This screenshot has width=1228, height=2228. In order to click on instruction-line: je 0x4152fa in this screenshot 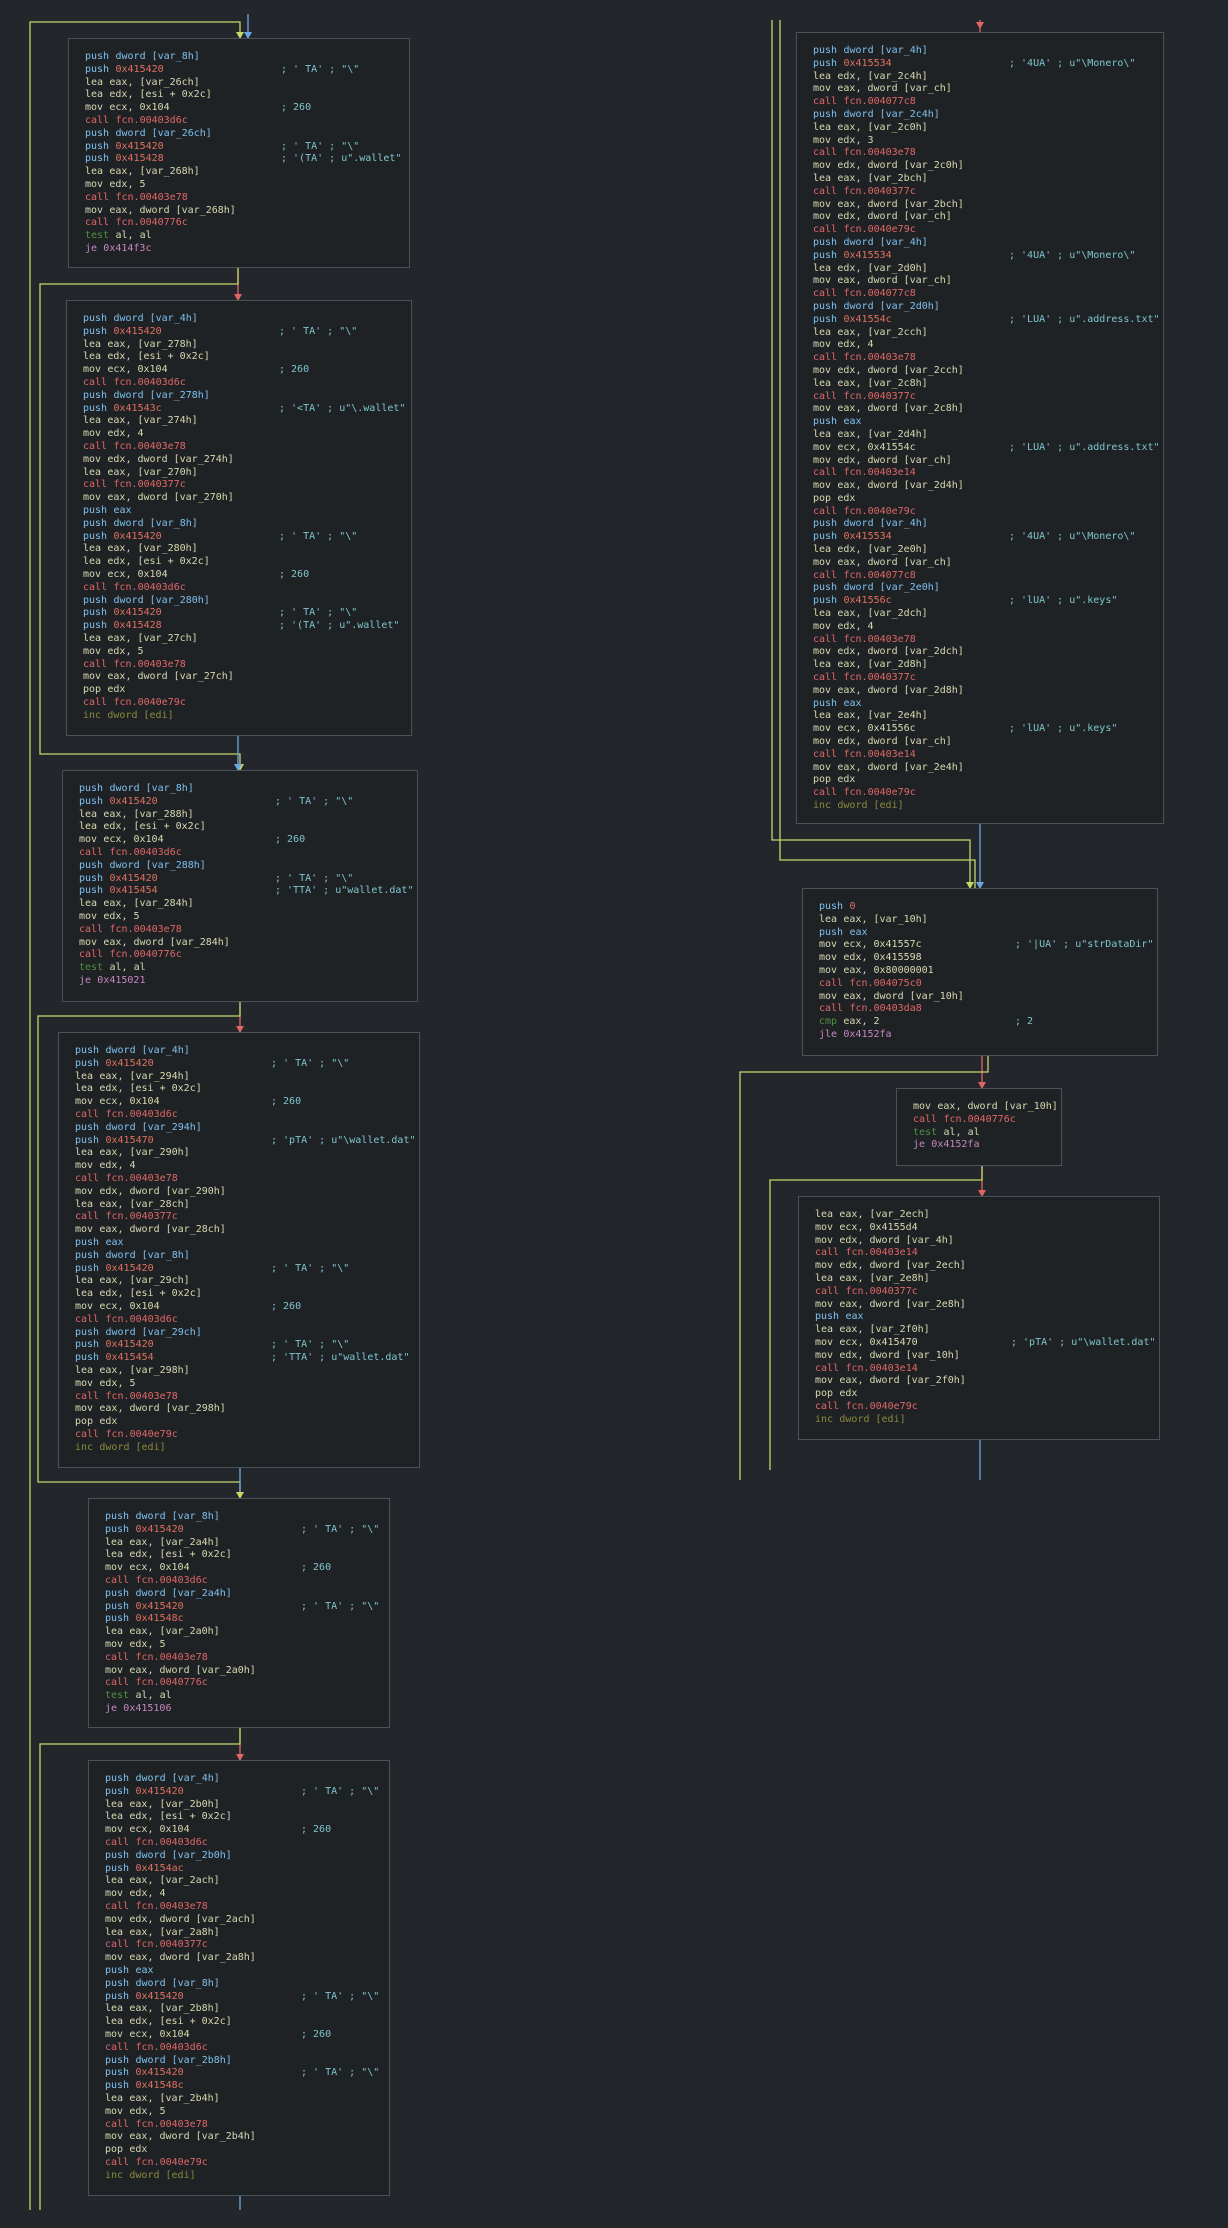, I will do `click(987, 1145)`.